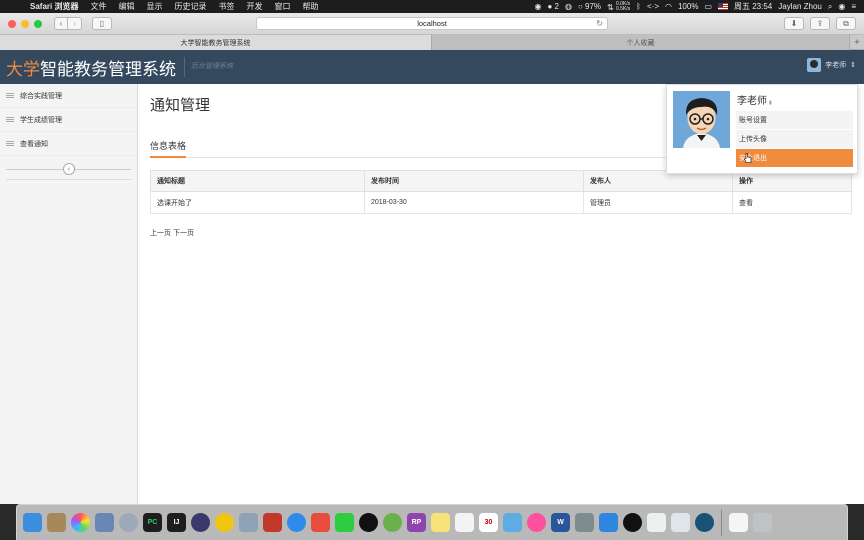  What do you see at coordinates (656, 522) in the screenshot?
I see `script-editor-icon` at bounding box center [656, 522].